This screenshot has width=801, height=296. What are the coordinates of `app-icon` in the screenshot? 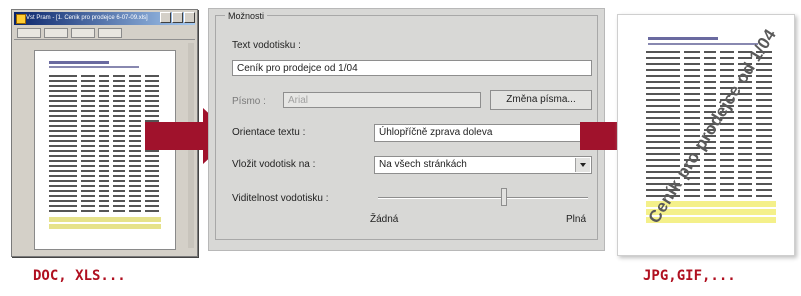 It's located at (21, 19).